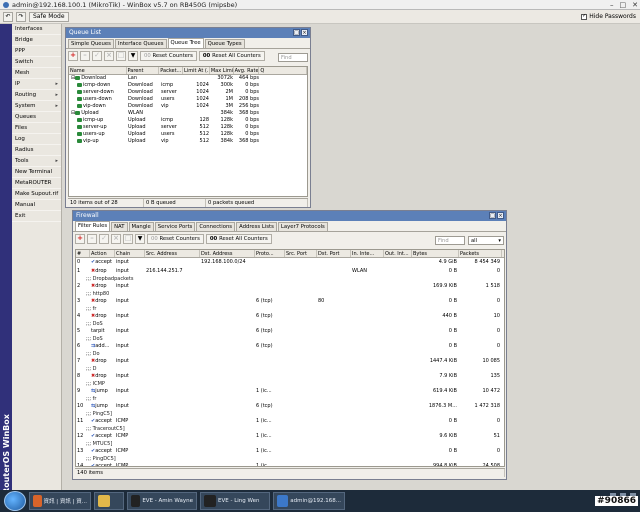  Describe the element at coordinates (290, 328) in the screenshot. I see `table-row: ;;; DoS 5 tarpit input 6 (tcp) 0 B0` at that location.